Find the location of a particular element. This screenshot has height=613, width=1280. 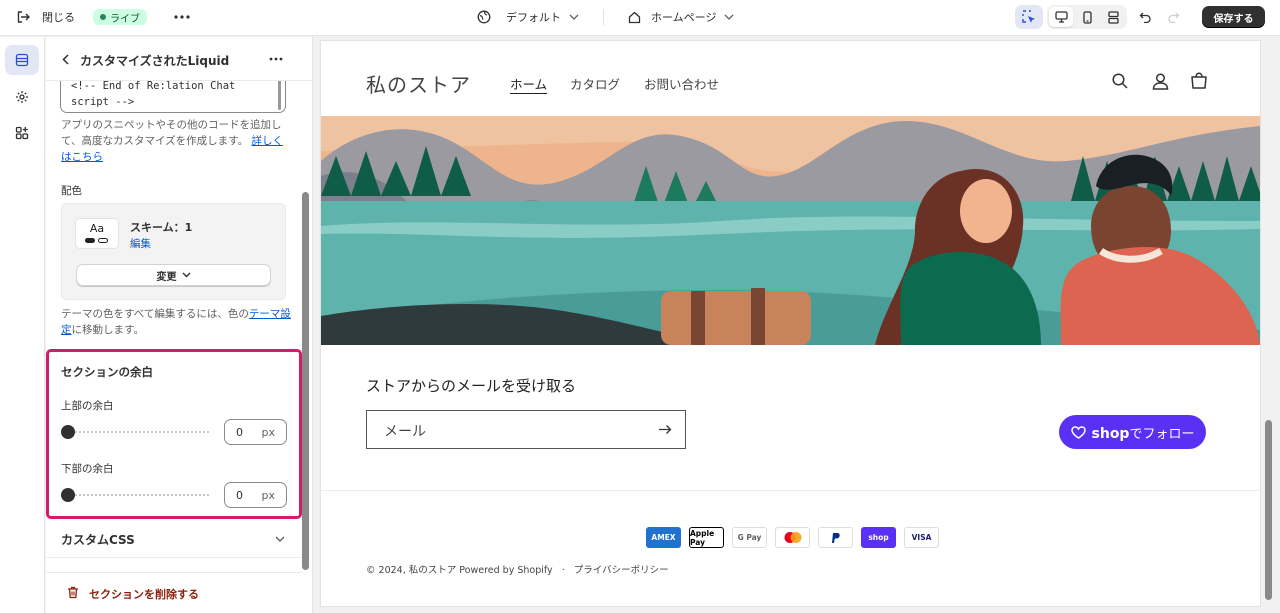

theme-note-post: に移動します。 is located at coordinates (107, 330).